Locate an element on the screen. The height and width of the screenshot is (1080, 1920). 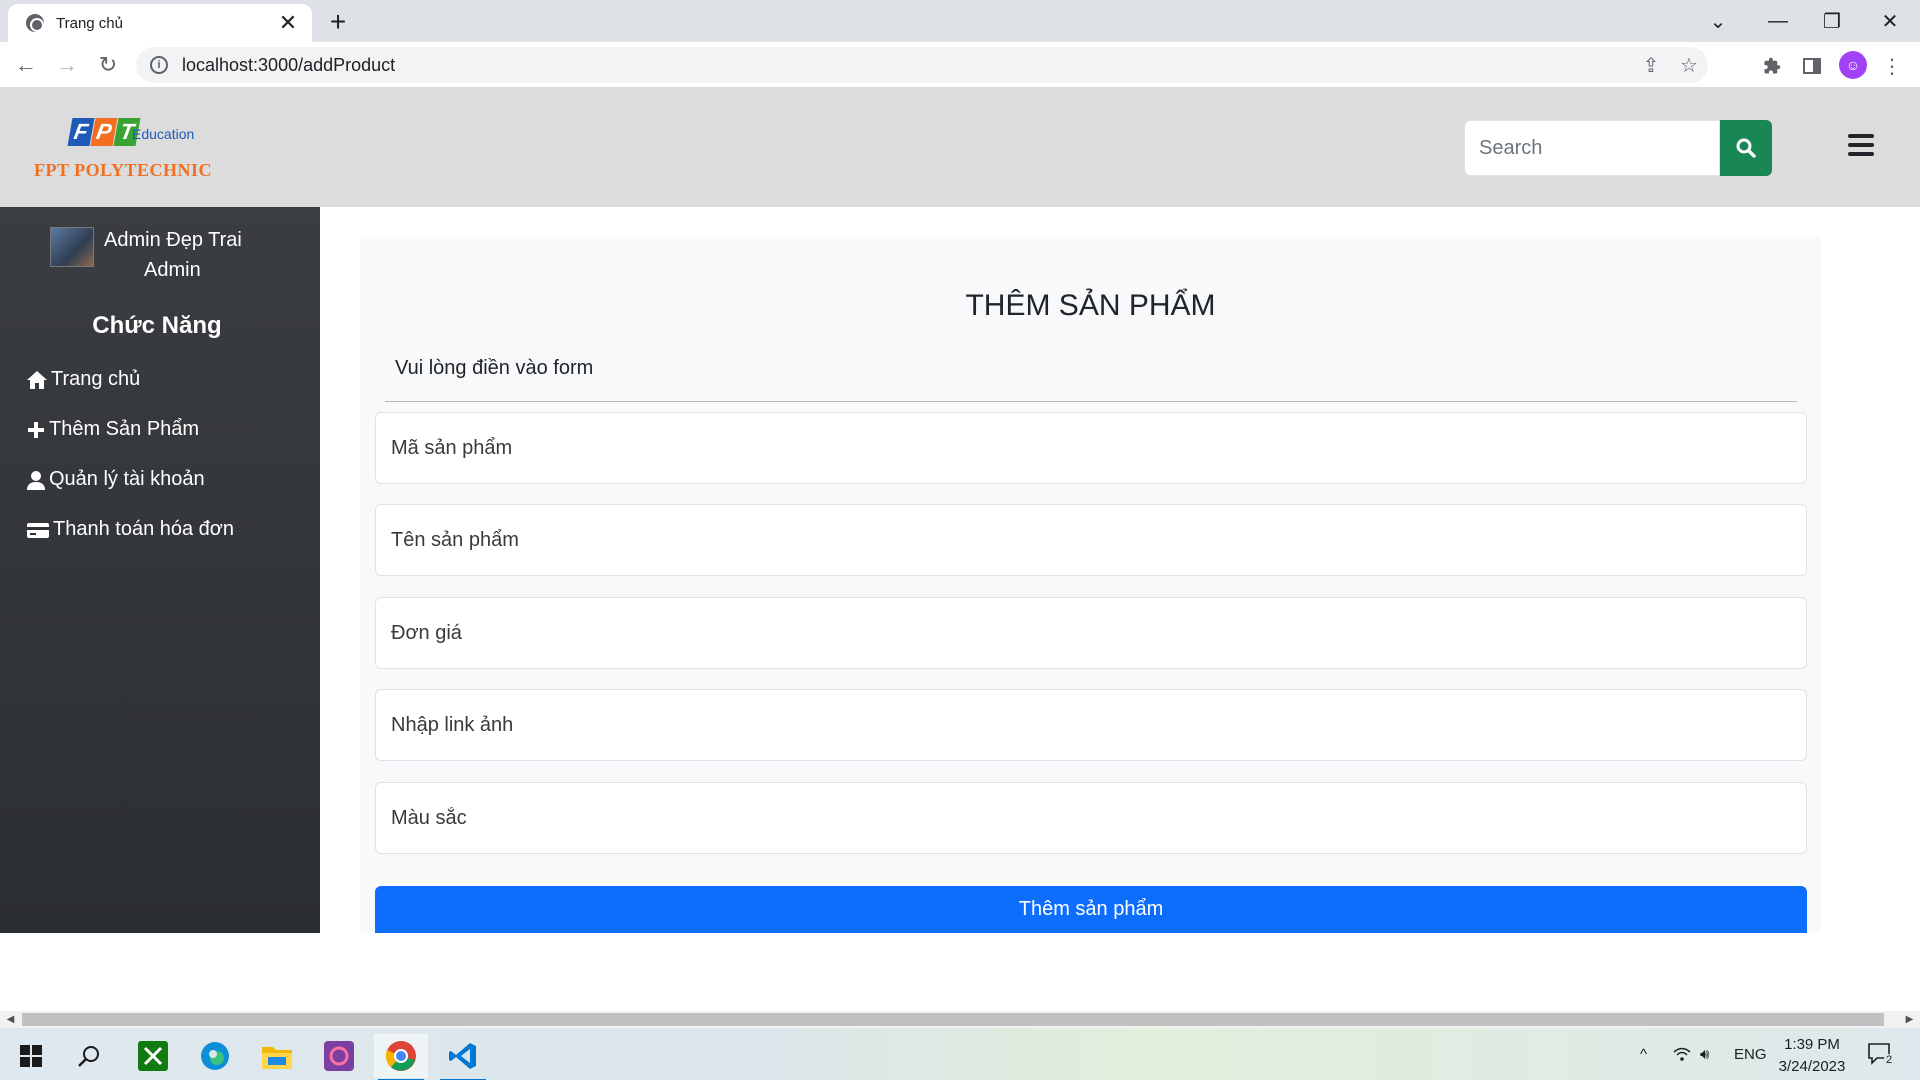
vscode-icon is located at coordinates (463, 1057).